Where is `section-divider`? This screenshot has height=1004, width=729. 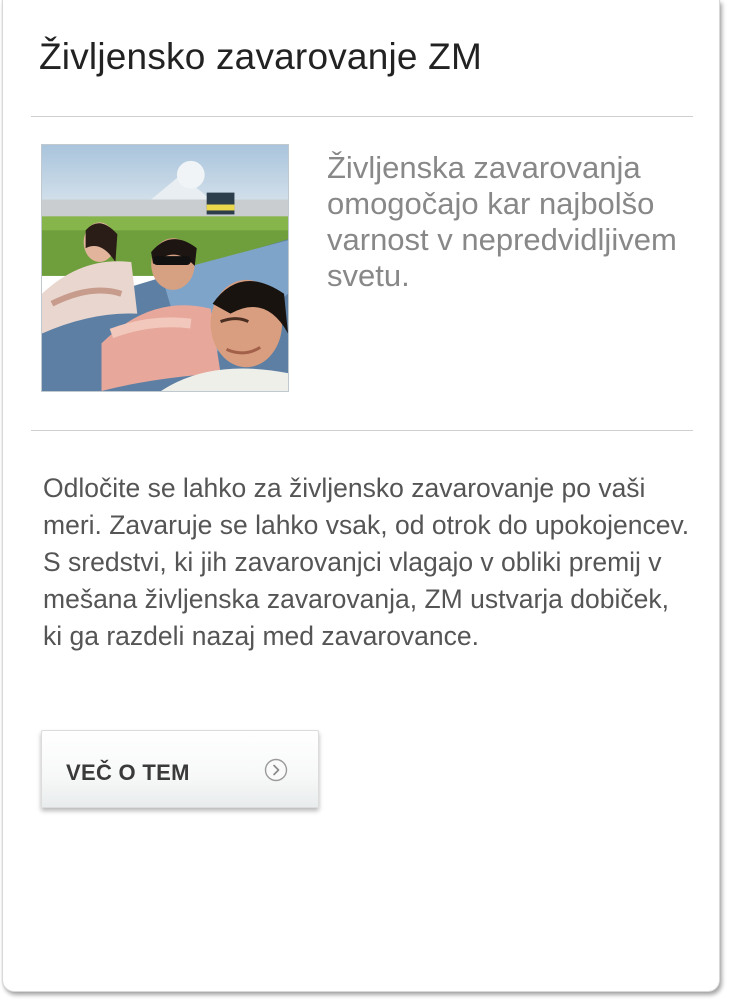 section-divider is located at coordinates (362, 430).